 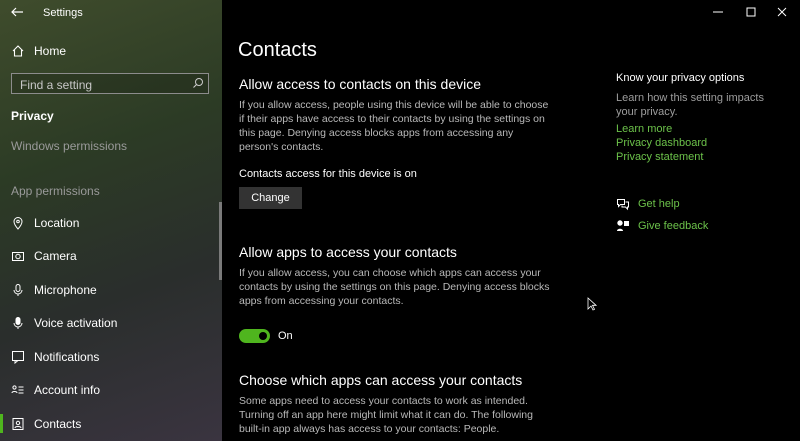 I want to click on give-feedback-label: Give feedback, so click(x=673, y=226).